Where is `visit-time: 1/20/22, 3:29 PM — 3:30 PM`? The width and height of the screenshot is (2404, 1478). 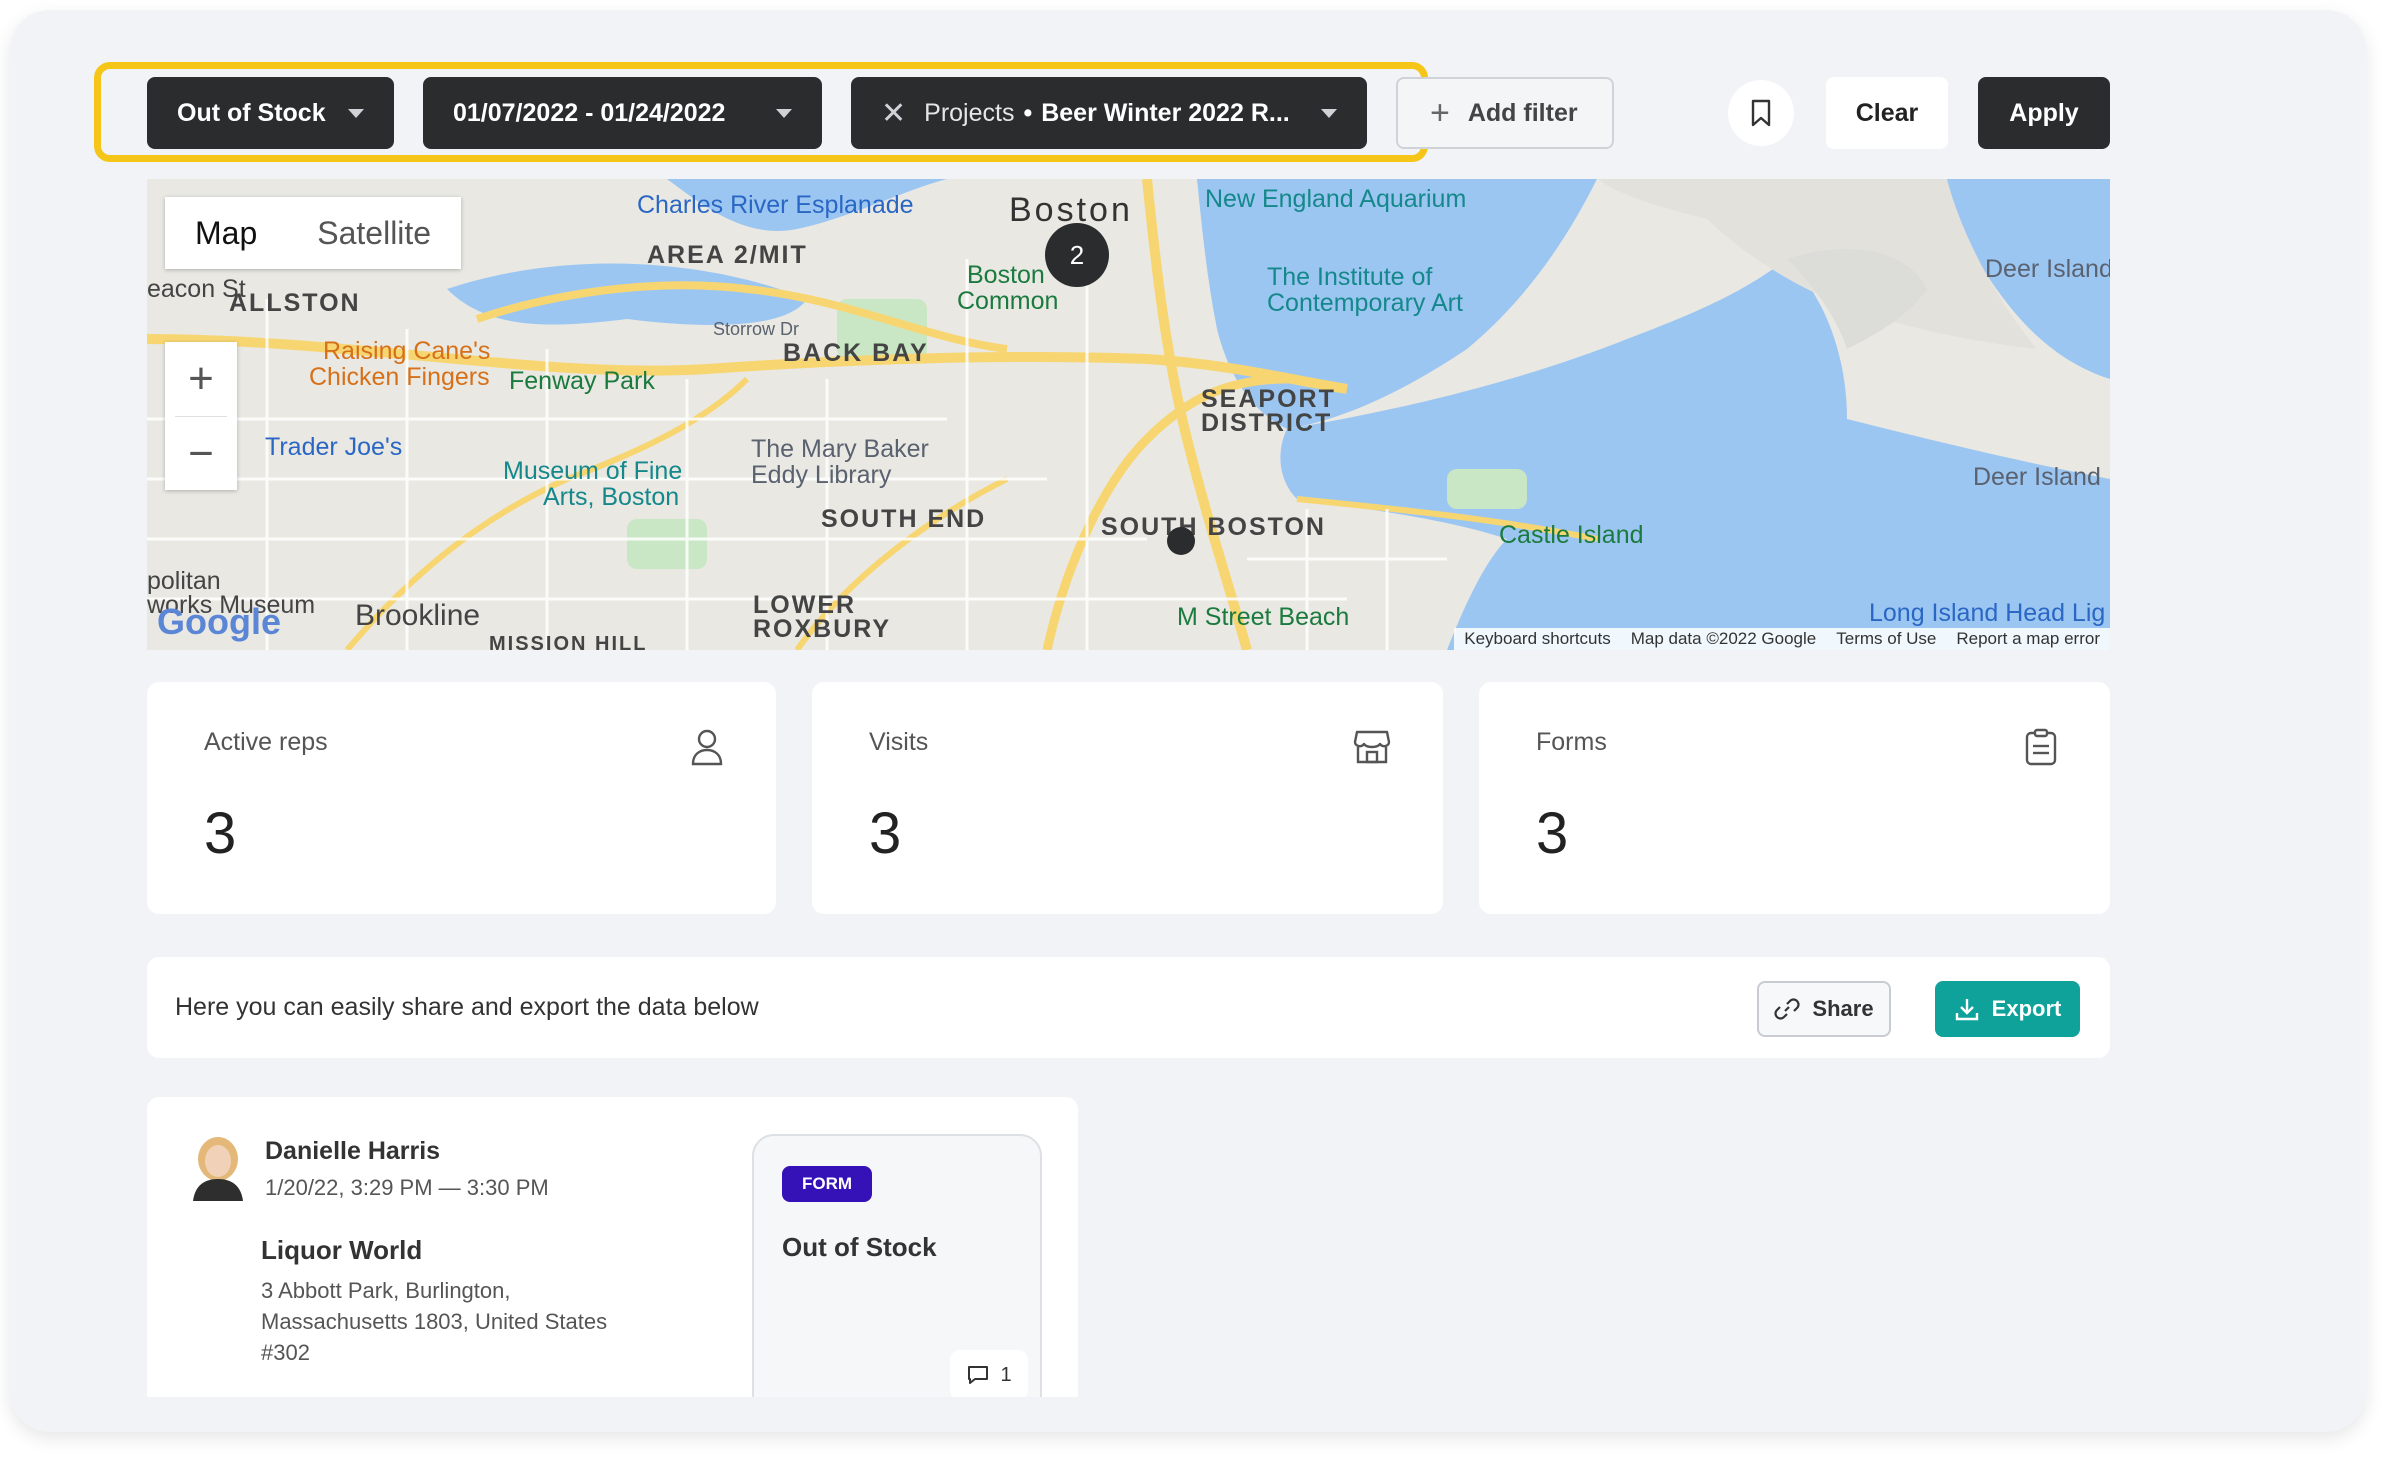
visit-time: 1/20/22, 3:29 PM — 3:30 PM is located at coordinates (407, 1187).